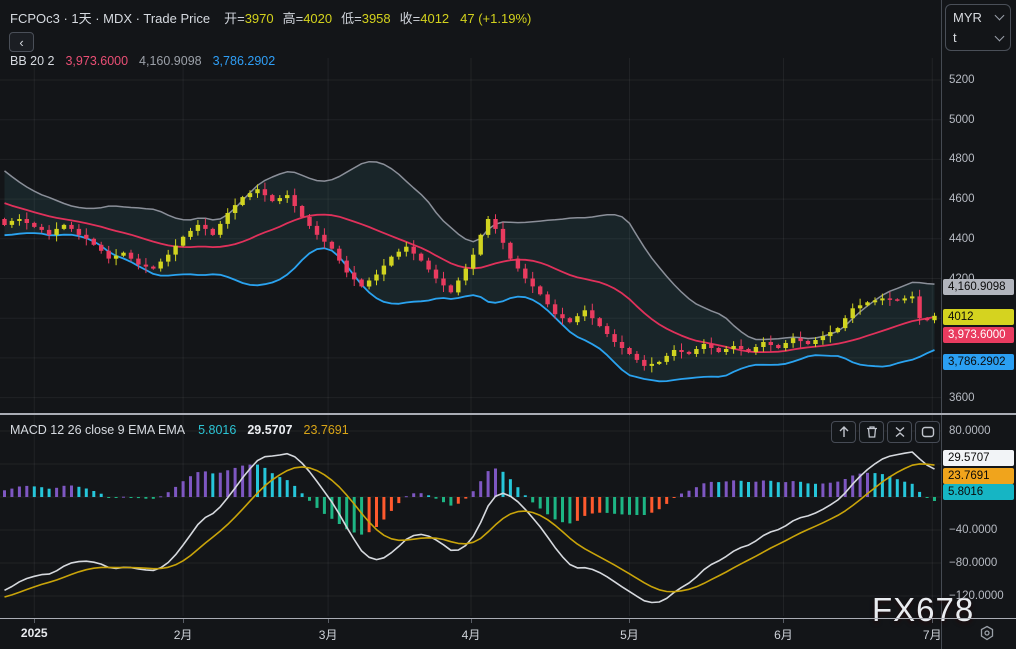 The width and height of the screenshot is (1016, 649). Describe the element at coordinates (978, 362) in the screenshot. I see `price-label-badge: 3,786.2902` at that location.